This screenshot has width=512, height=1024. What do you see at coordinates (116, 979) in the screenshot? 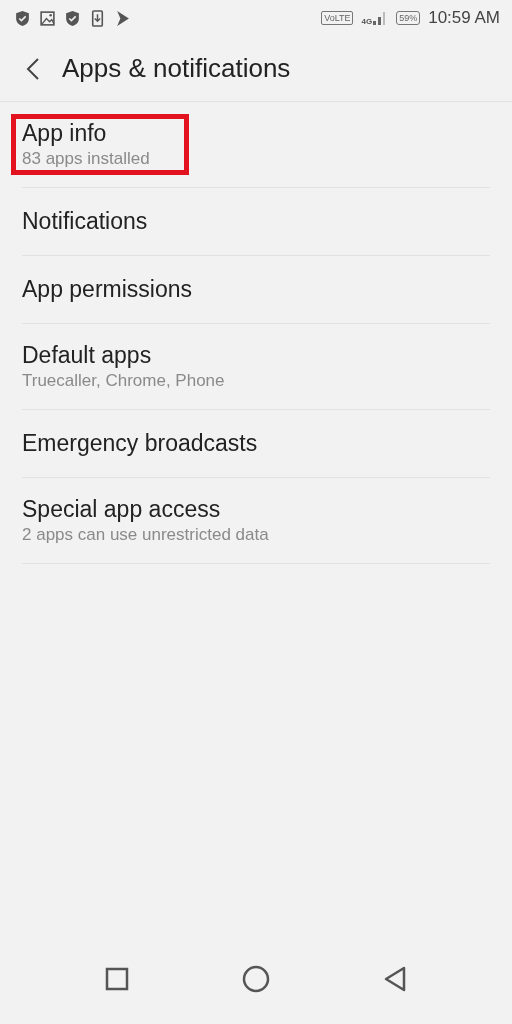
I see `recents-icon` at bounding box center [116, 979].